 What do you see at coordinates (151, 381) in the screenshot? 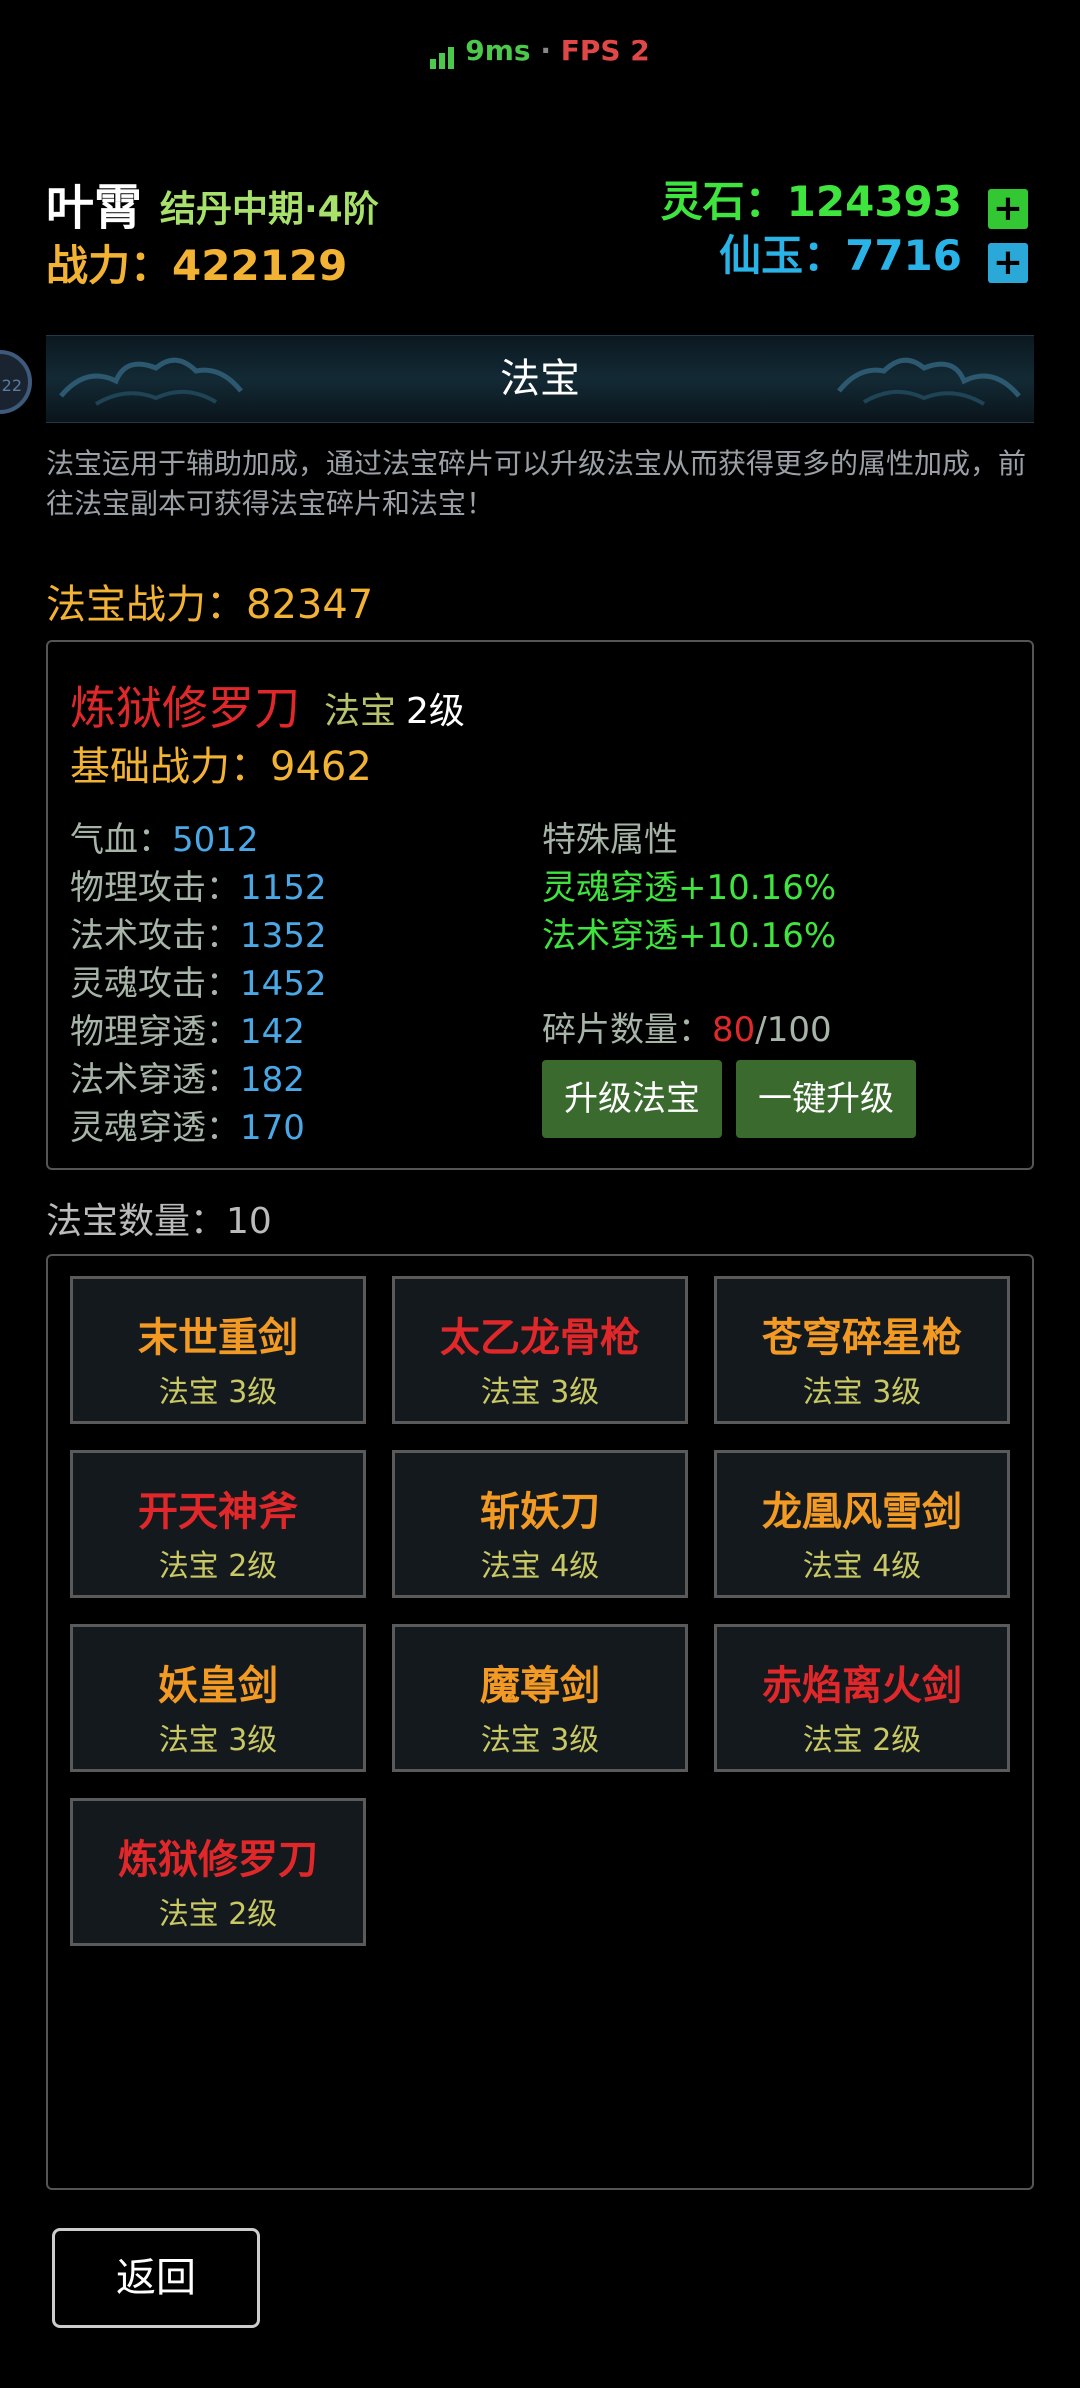
I see `cloud-ornament-left-icon` at bounding box center [151, 381].